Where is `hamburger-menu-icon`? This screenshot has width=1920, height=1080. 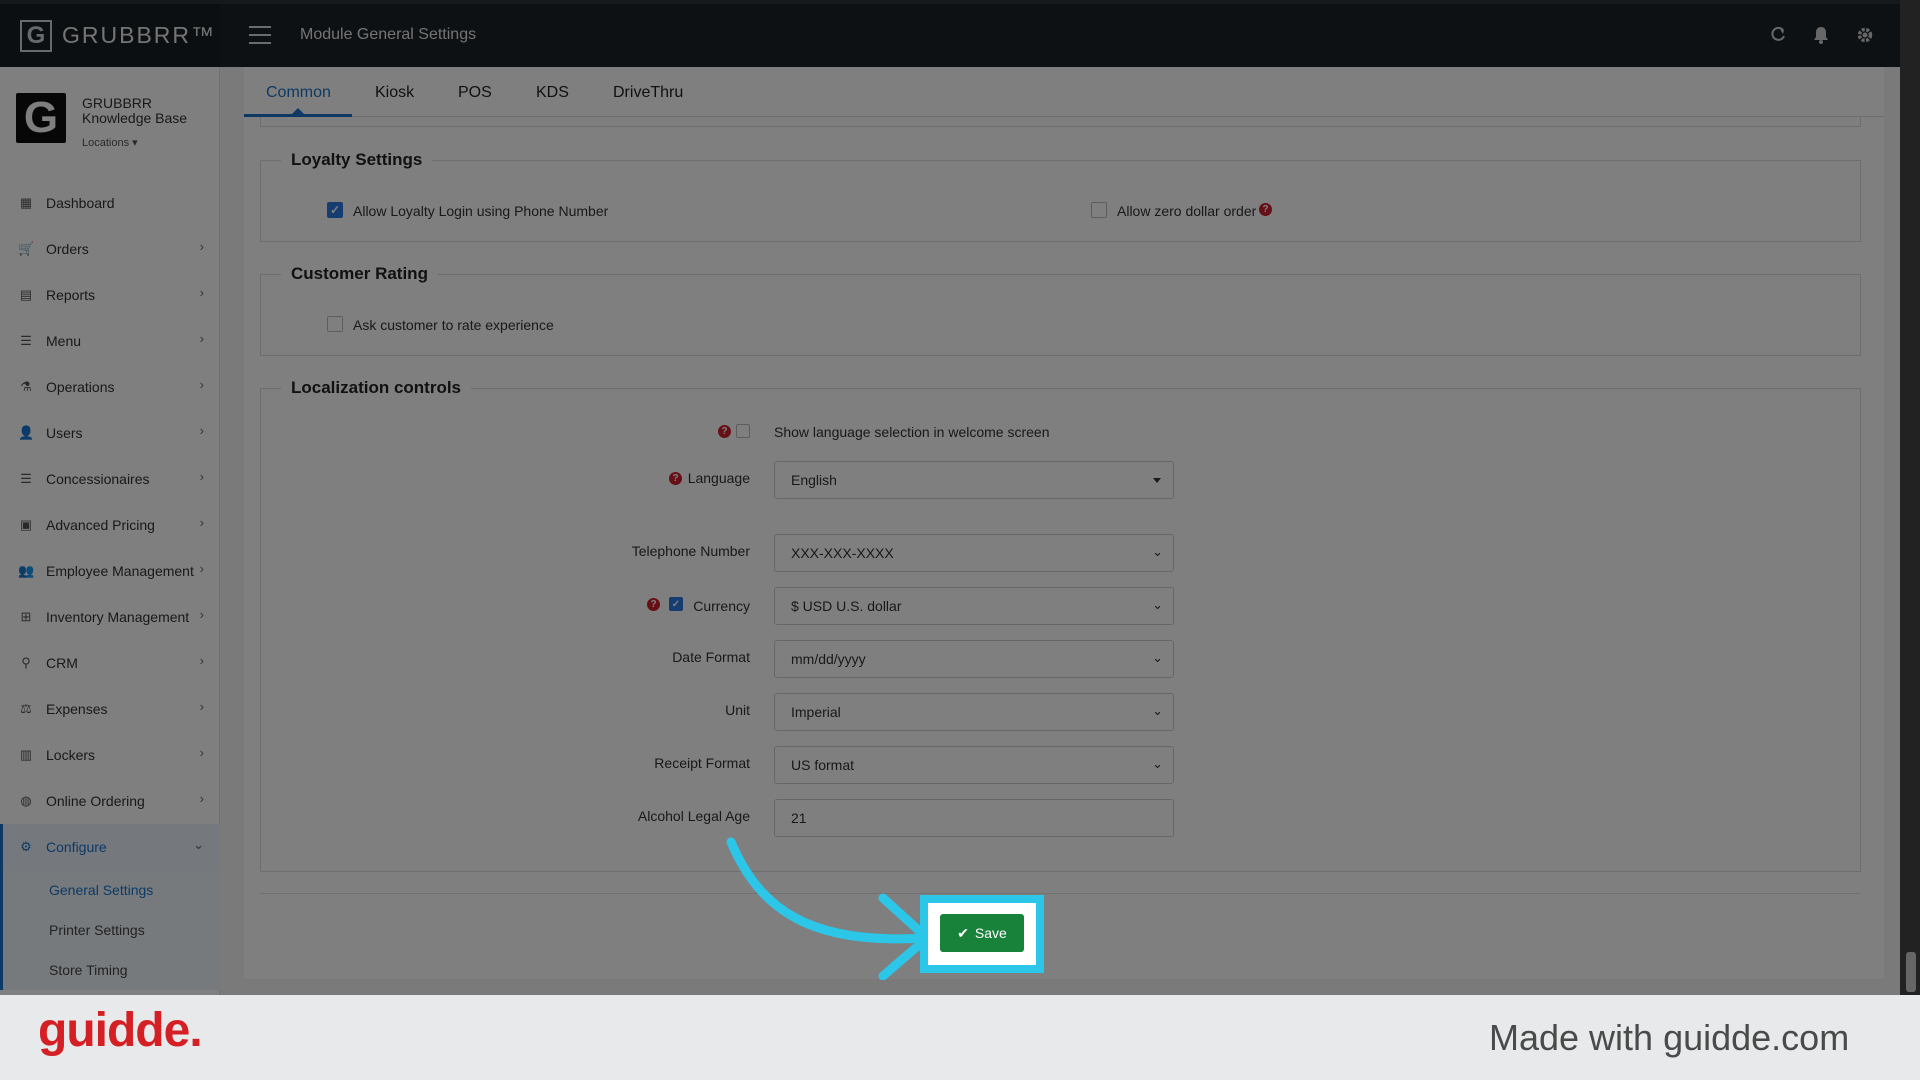 hamburger-menu-icon is located at coordinates (260, 35).